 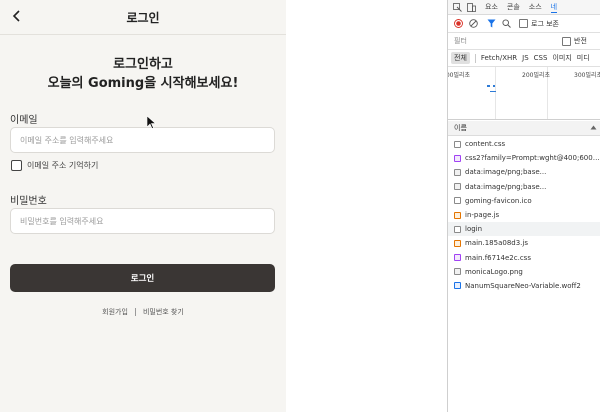 I want to click on timeline-tick-100: 100밀리초, so click(x=459, y=75).